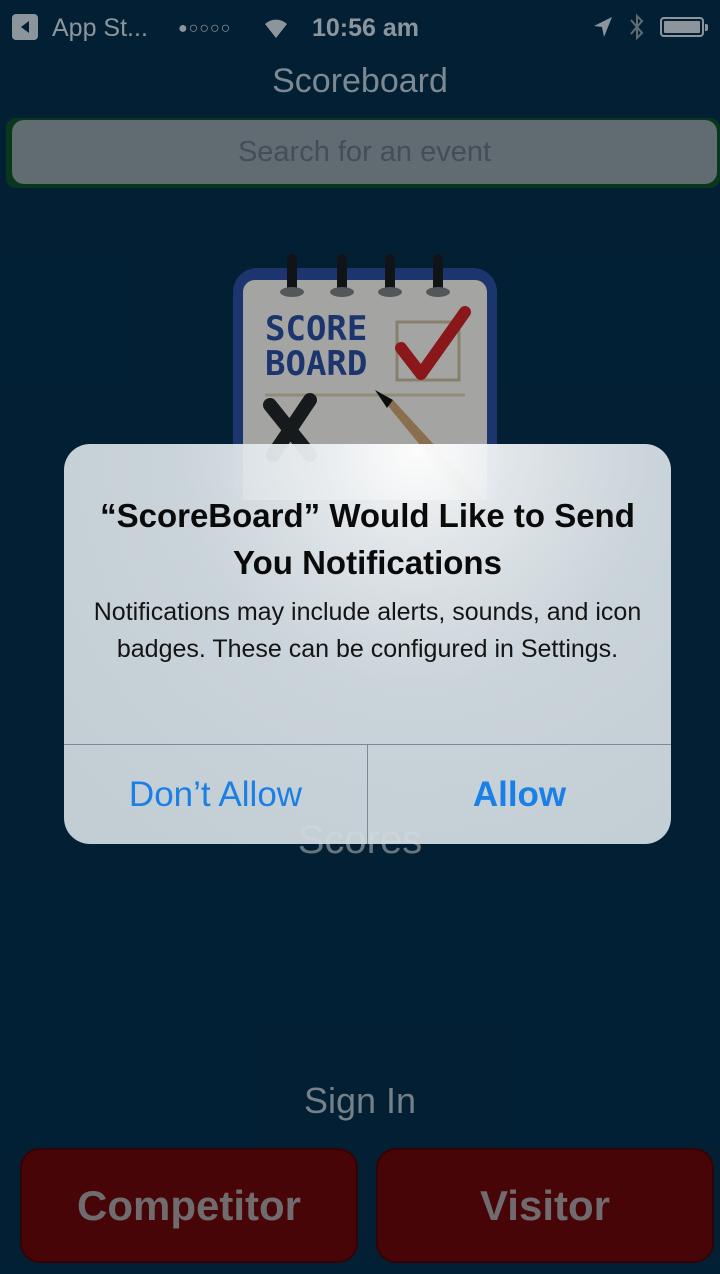  What do you see at coordinates (519, 794) in the screenshot?
I see `allow-button: Allow` at bounding box center [519, 794].